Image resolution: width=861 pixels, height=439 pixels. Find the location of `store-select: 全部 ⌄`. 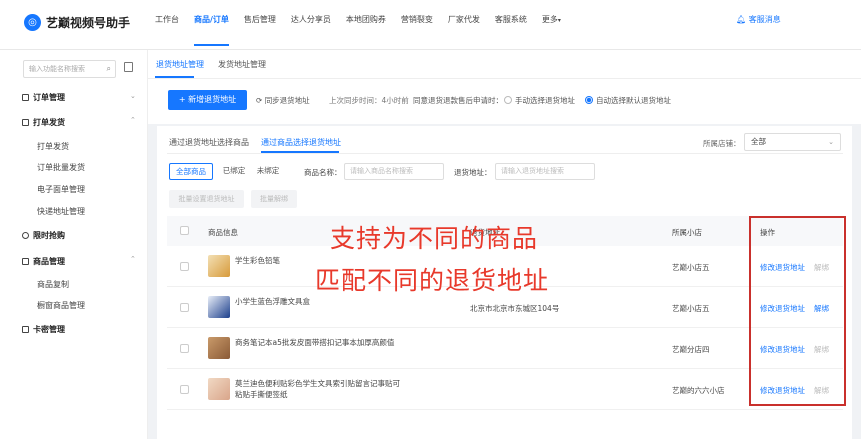

store-select: 全部 ⌄ is located at coordinates (792, 142).